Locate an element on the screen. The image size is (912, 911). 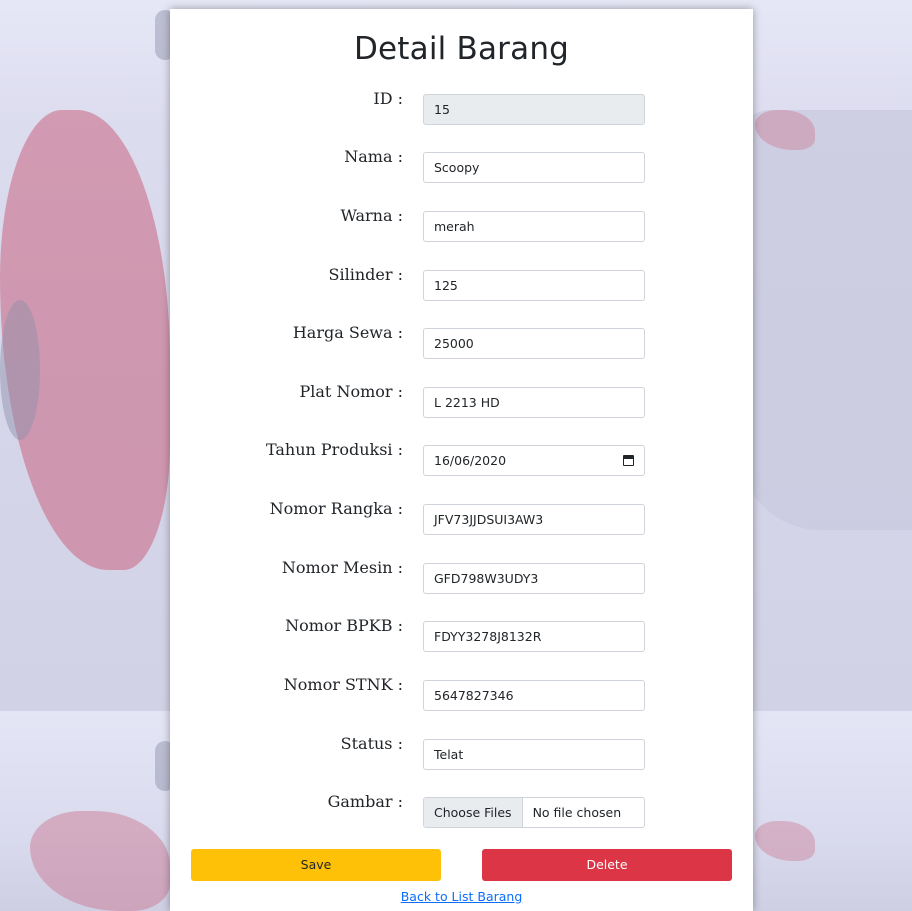
nama-input: Scoopy is located at coordinates (534, 167).